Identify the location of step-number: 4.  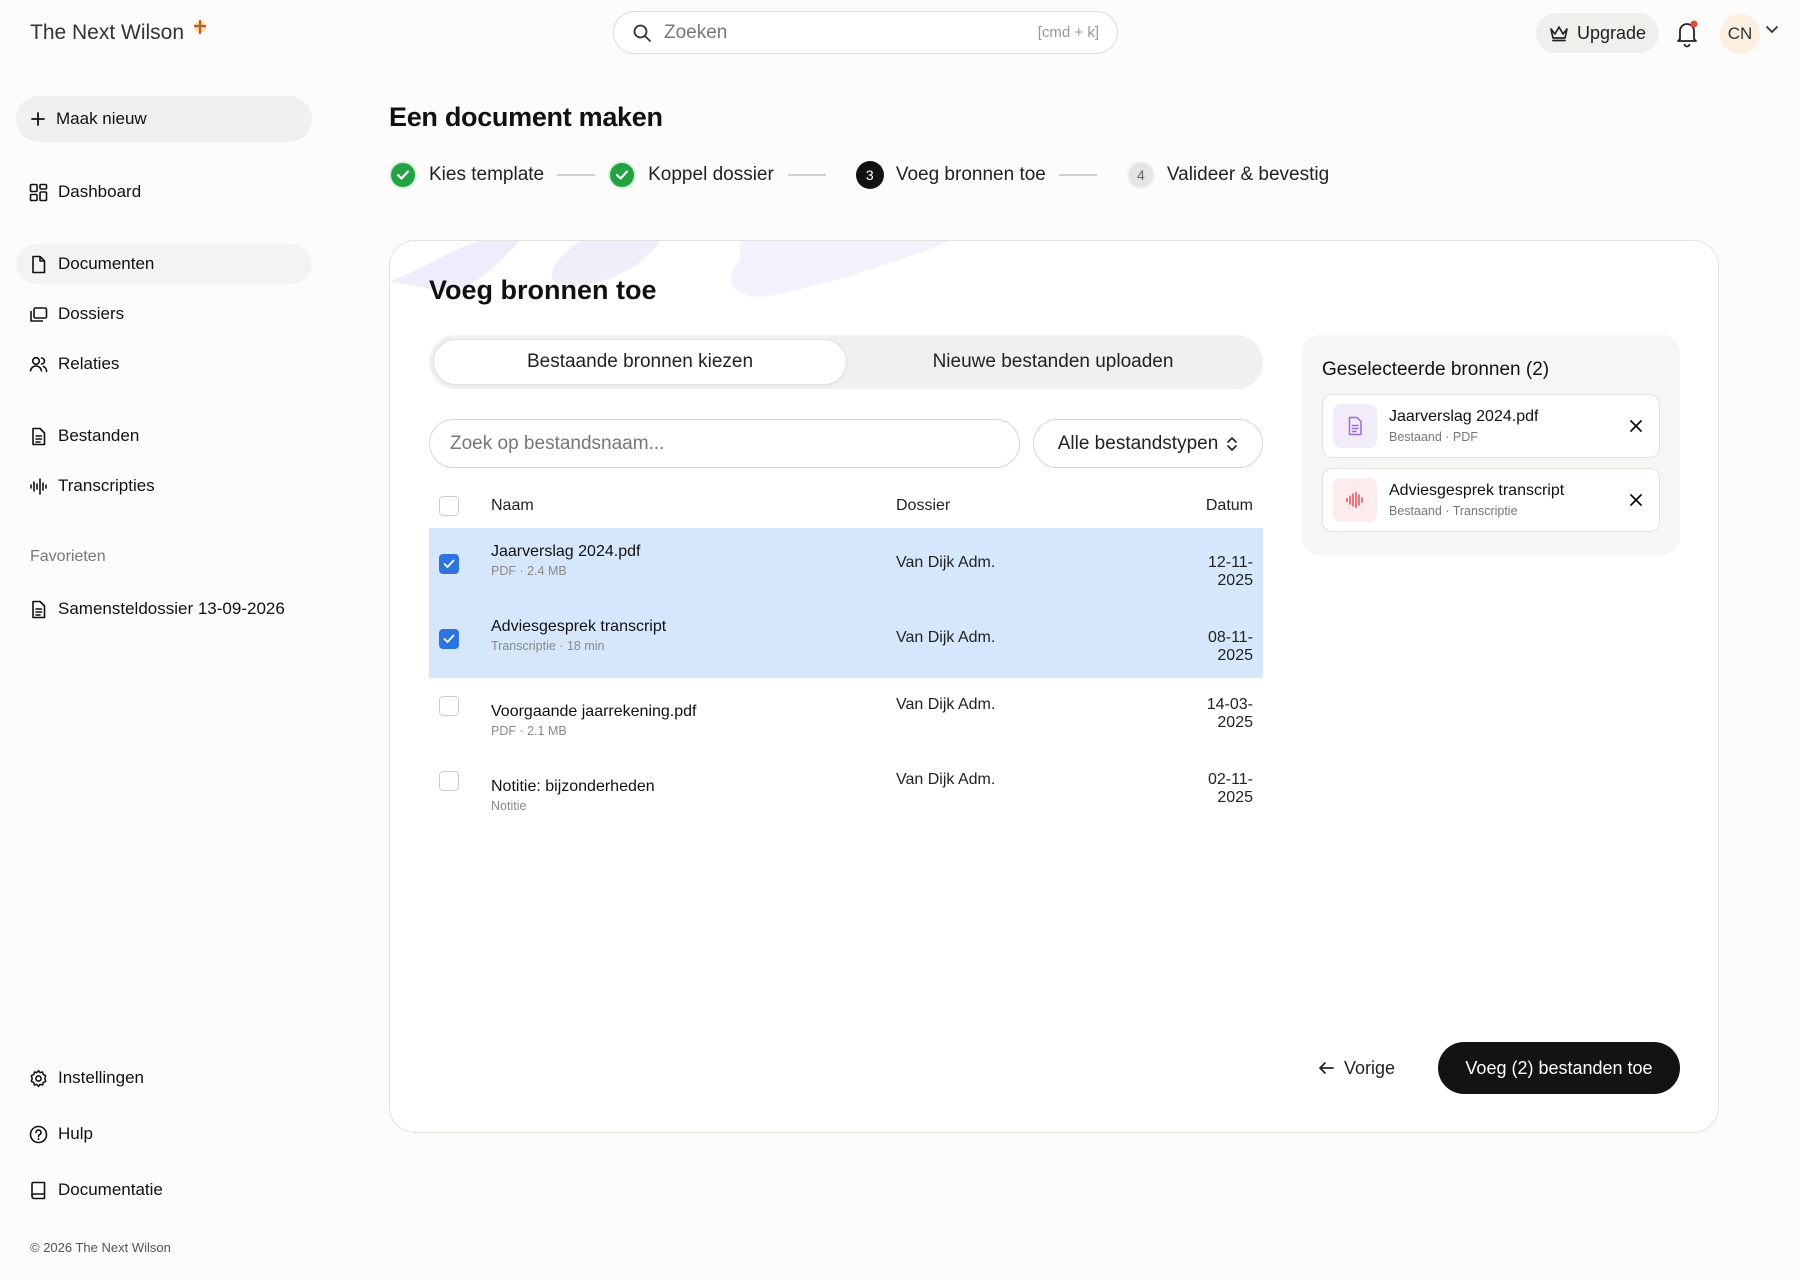
(1140, 175).